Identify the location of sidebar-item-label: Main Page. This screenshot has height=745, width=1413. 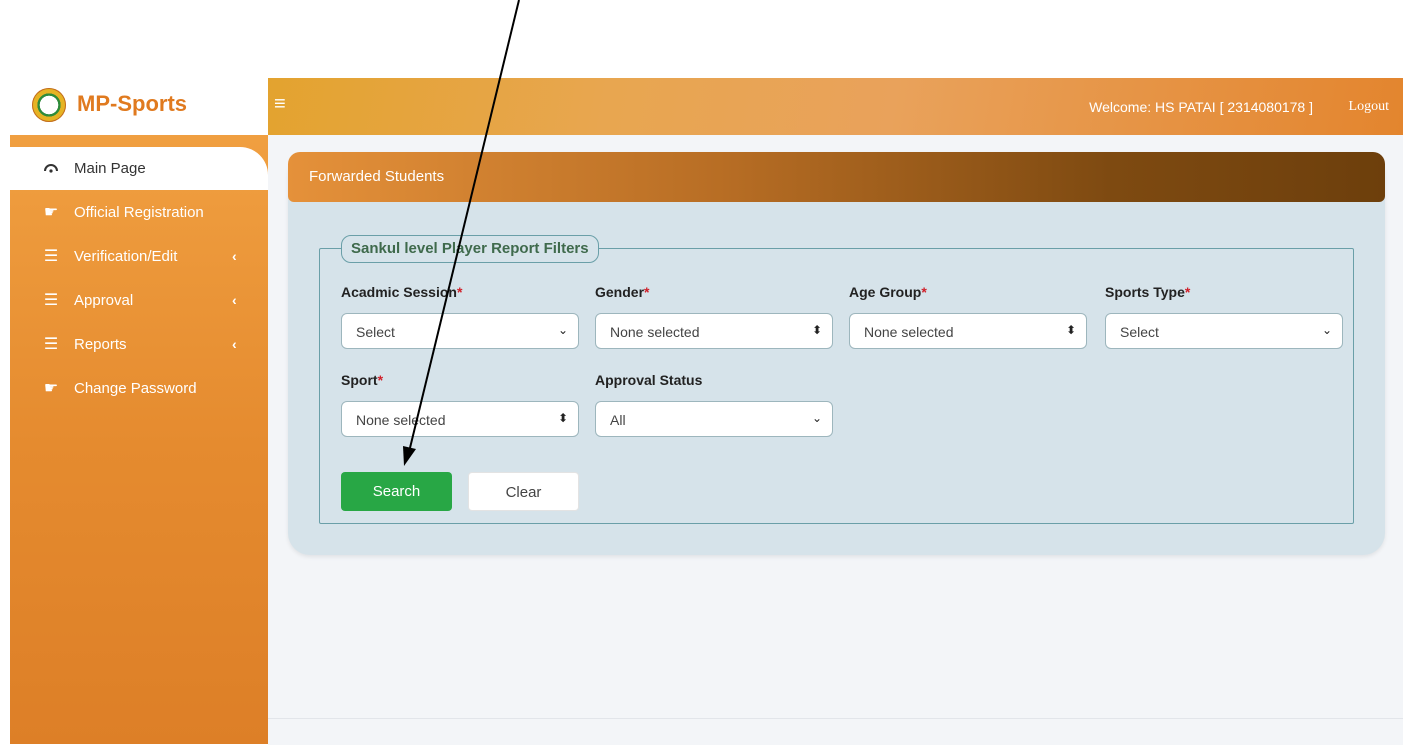
(110, 168).